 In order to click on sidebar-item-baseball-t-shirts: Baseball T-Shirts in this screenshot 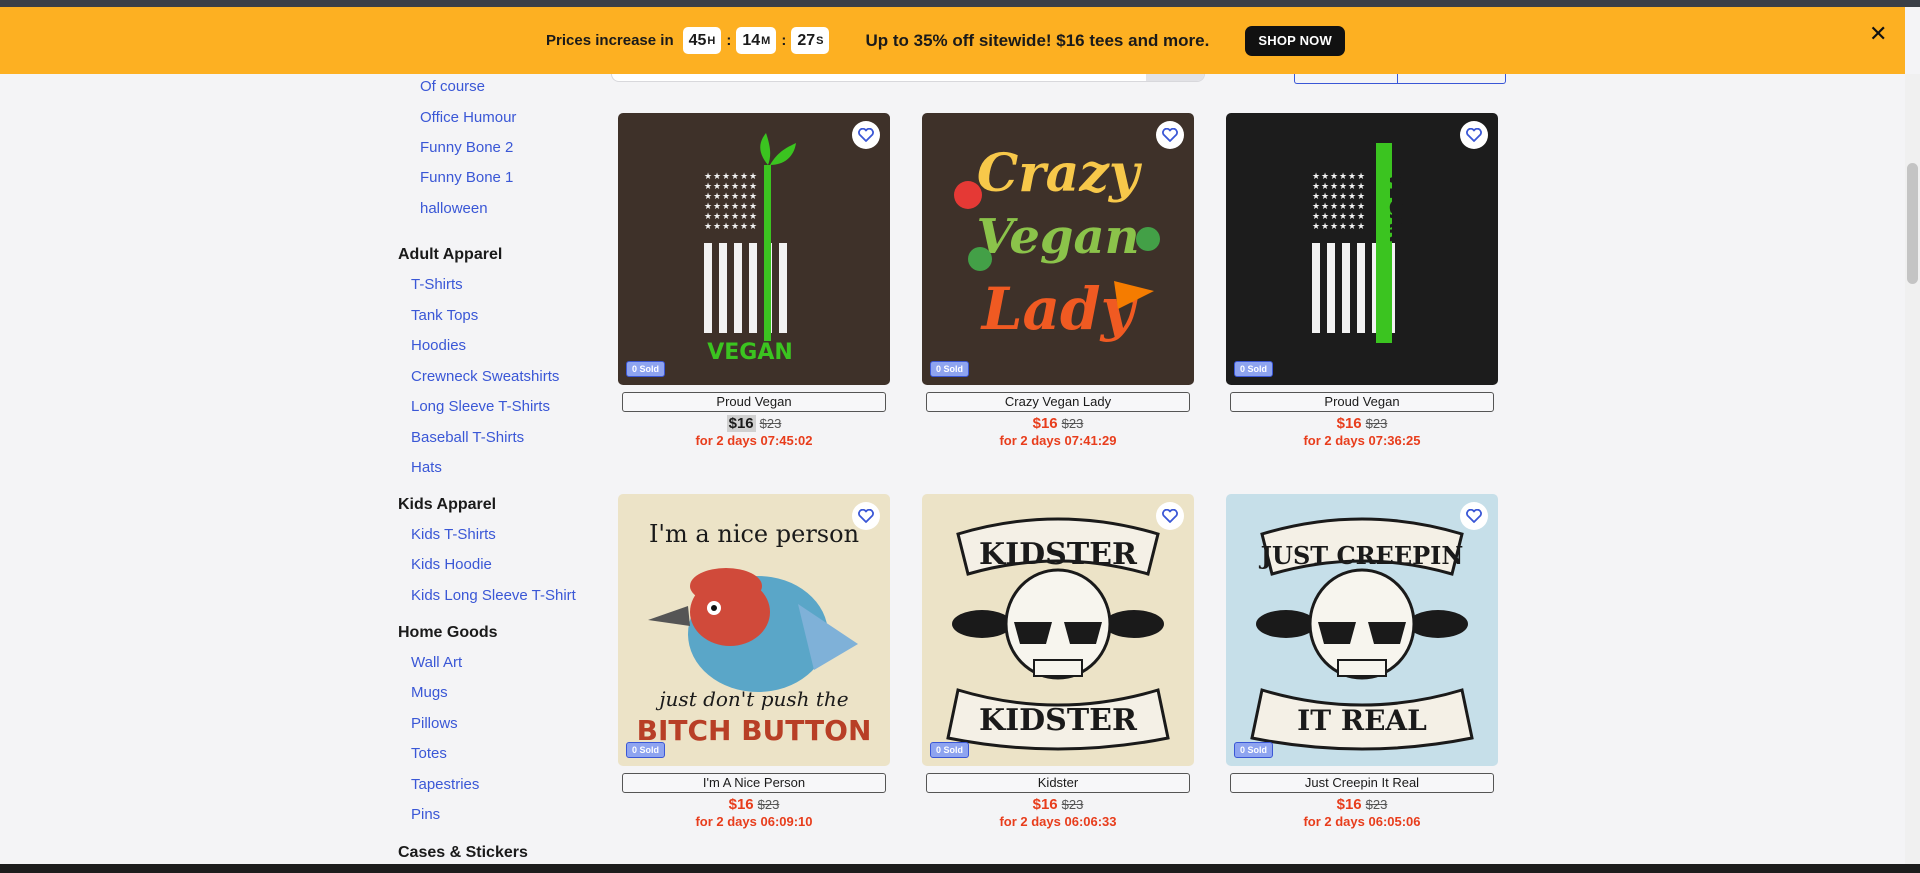, I will do `click(467, 437)`.